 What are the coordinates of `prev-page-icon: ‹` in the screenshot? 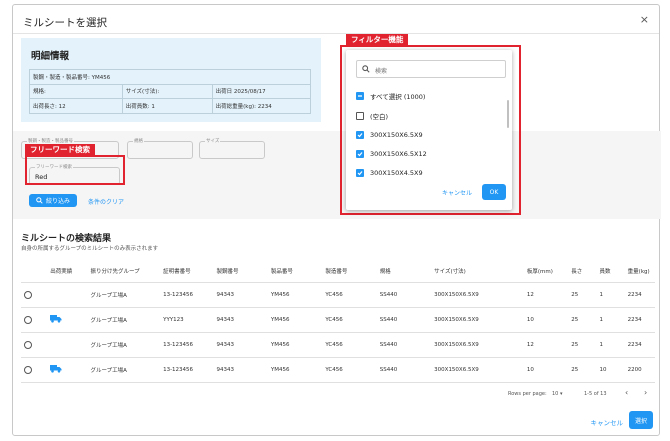 It's located at (626, 392).